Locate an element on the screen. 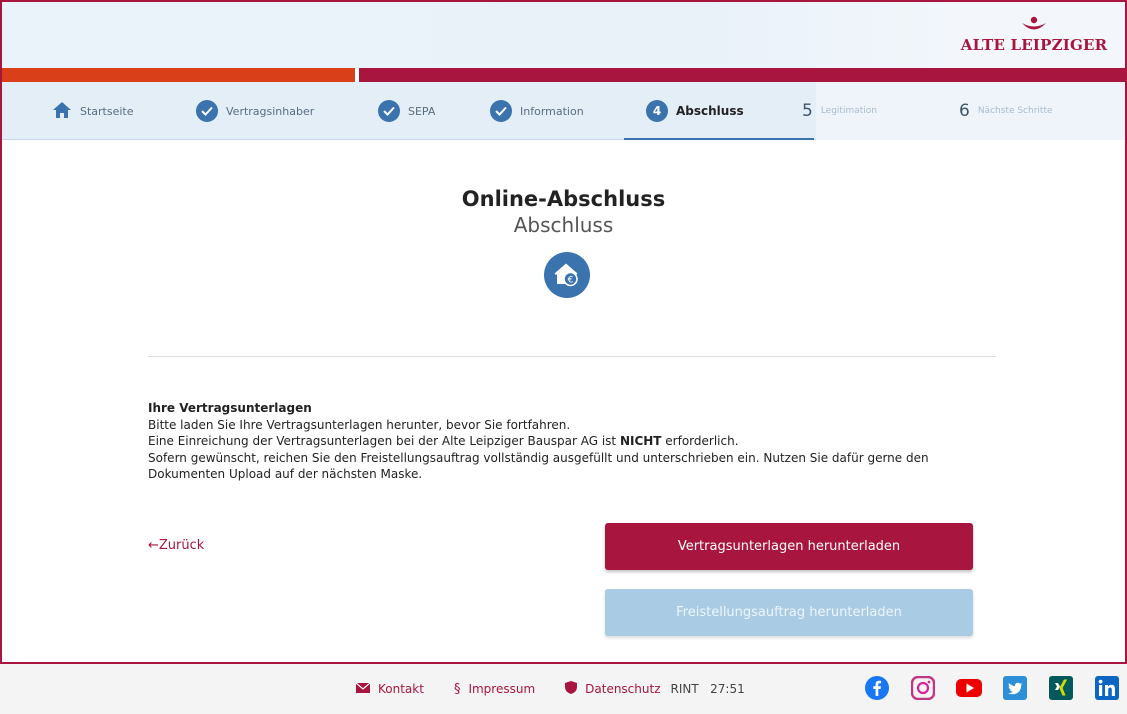  linkedin-icon is located at coordinates (1107, 688).